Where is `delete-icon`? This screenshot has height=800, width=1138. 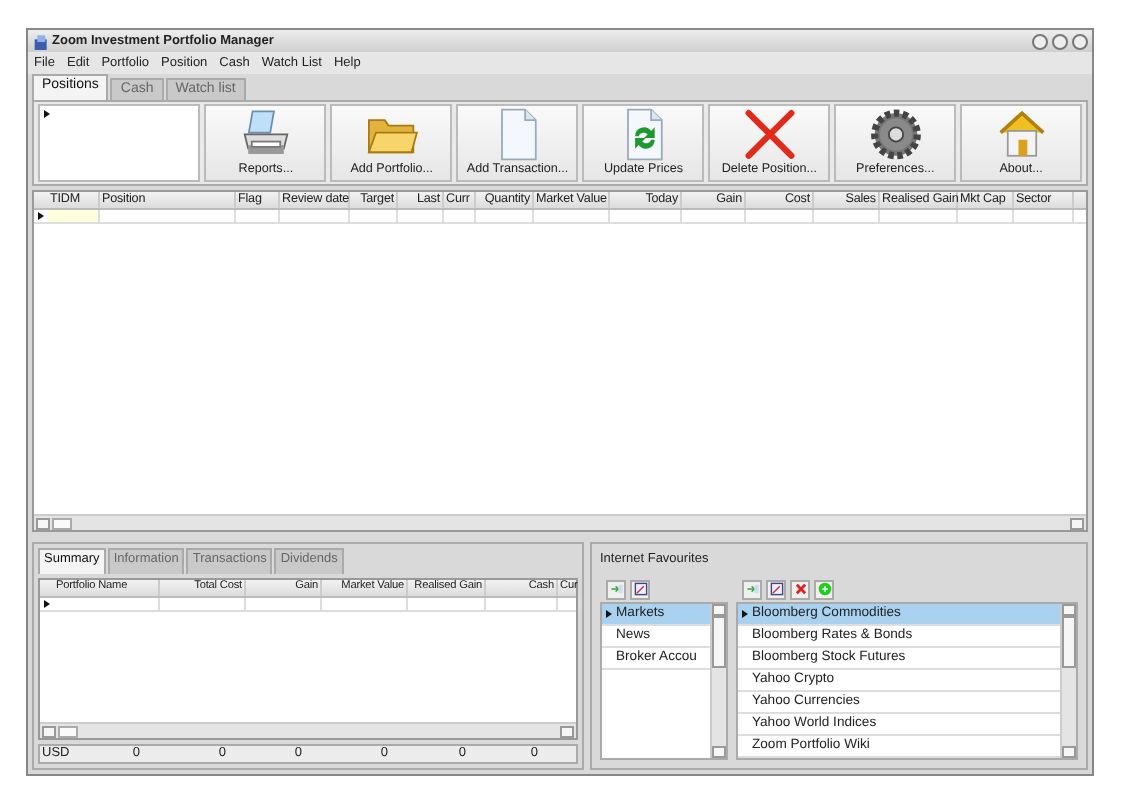
delete-icon is located at coordinates (800, 589).